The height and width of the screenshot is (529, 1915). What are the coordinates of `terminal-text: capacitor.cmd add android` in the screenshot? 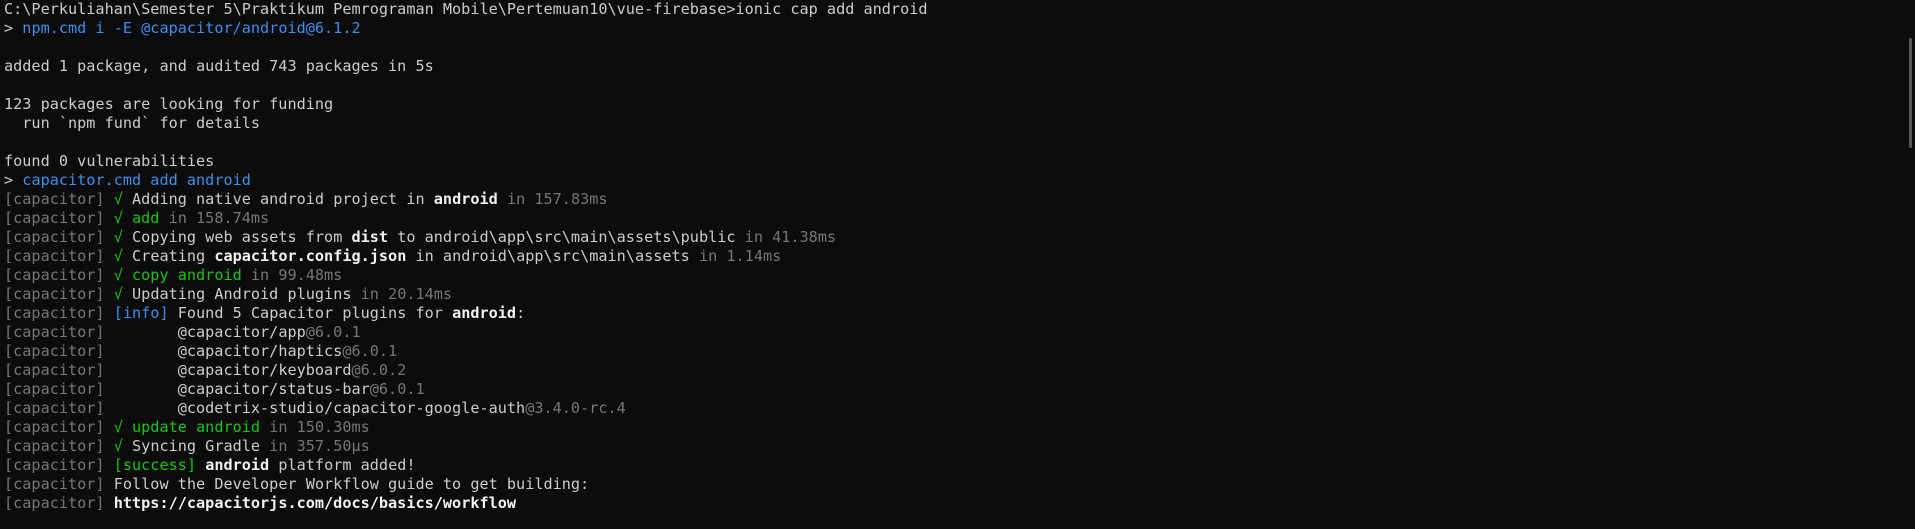 It's located at (136, 180).